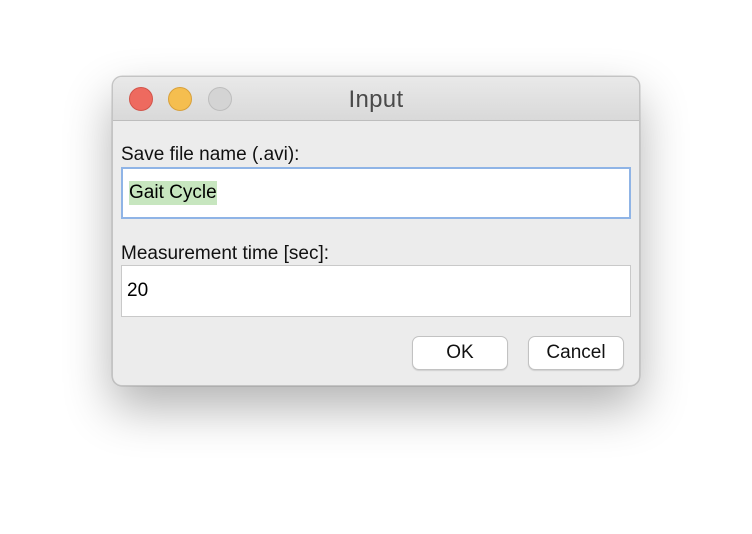  Describe the element at coordinates (210, 154) in the screenshot. I see `filename-label: Save file name (.avi):` at that location.